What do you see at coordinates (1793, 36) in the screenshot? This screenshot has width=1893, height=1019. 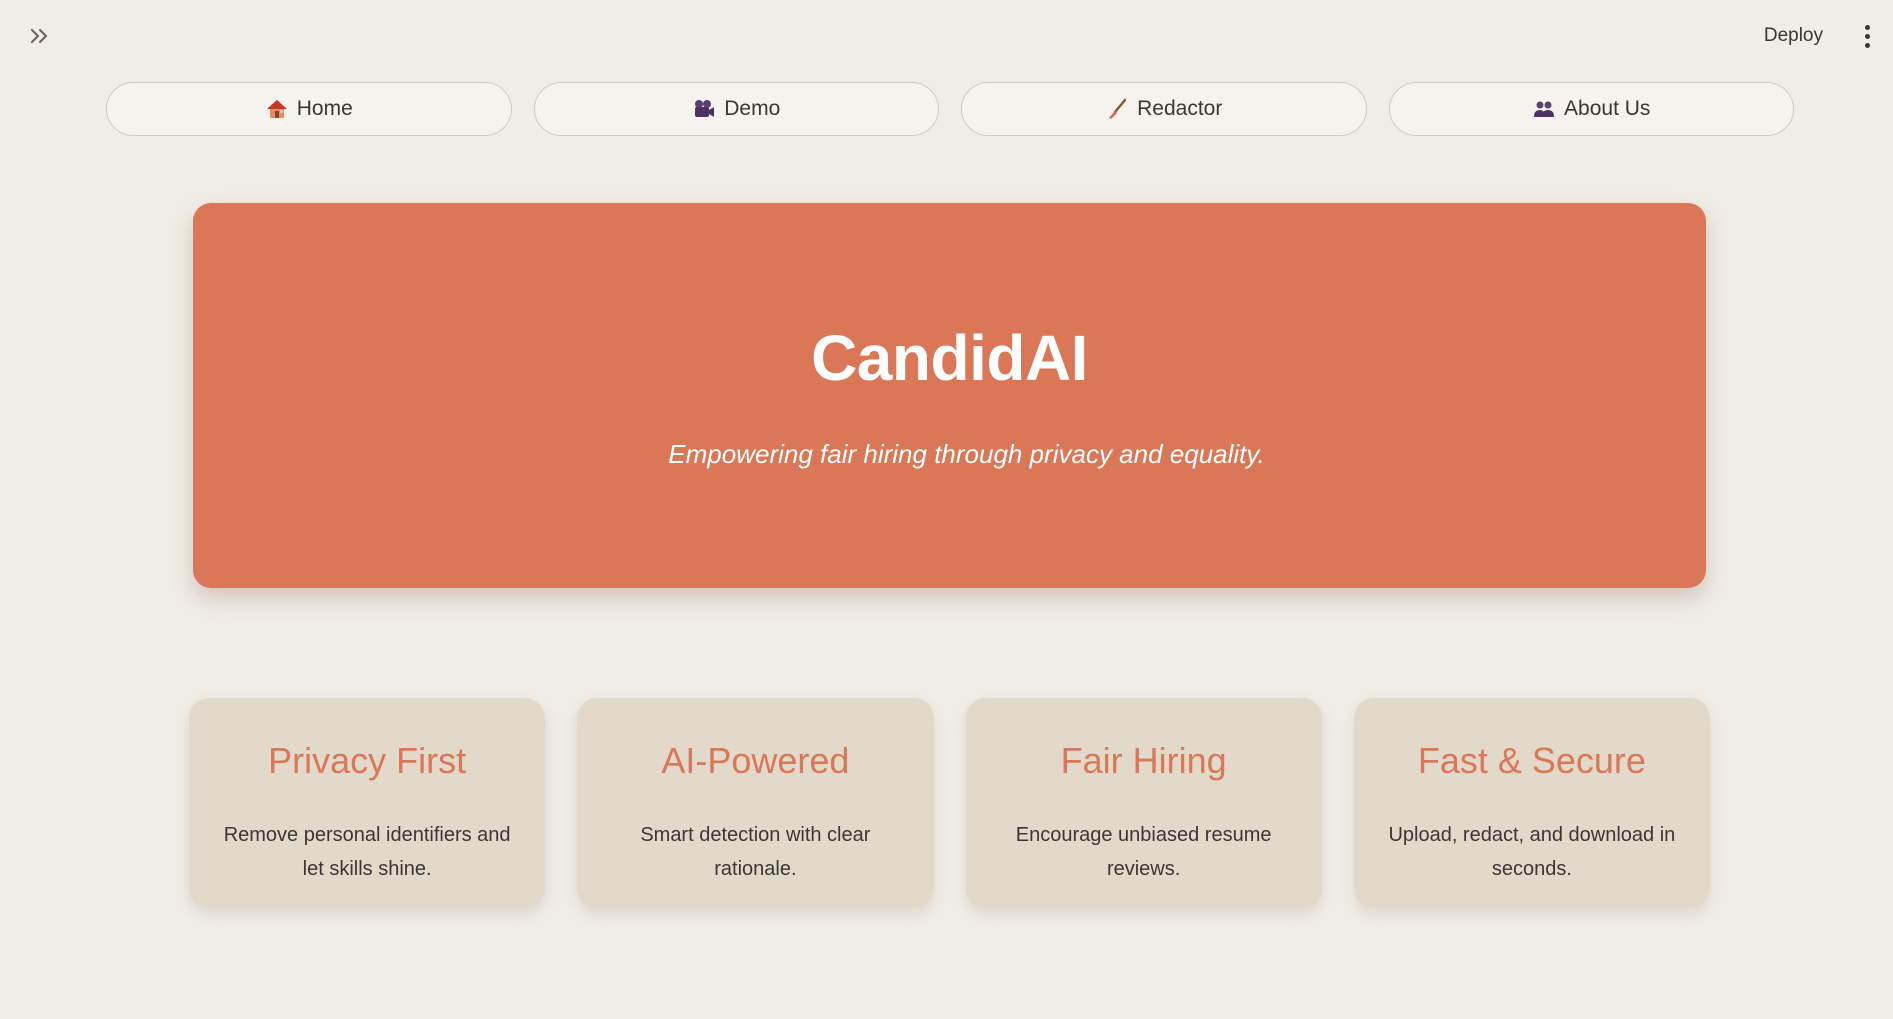 I see `deploy-button: Deploy` at bounding box center [1793, 36].